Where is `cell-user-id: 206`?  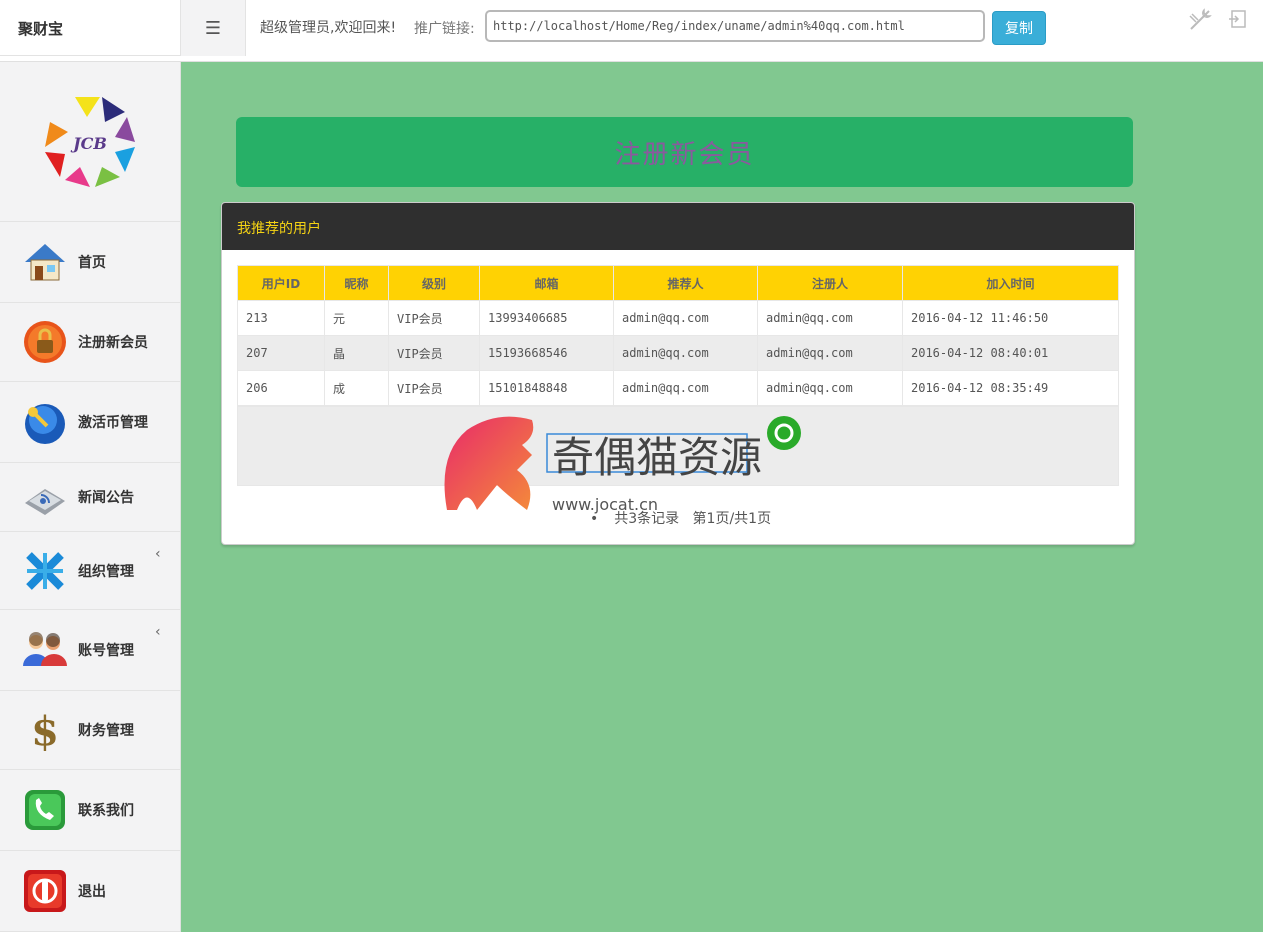
cell-user-id: 206 is located at coordinates (281, 388).